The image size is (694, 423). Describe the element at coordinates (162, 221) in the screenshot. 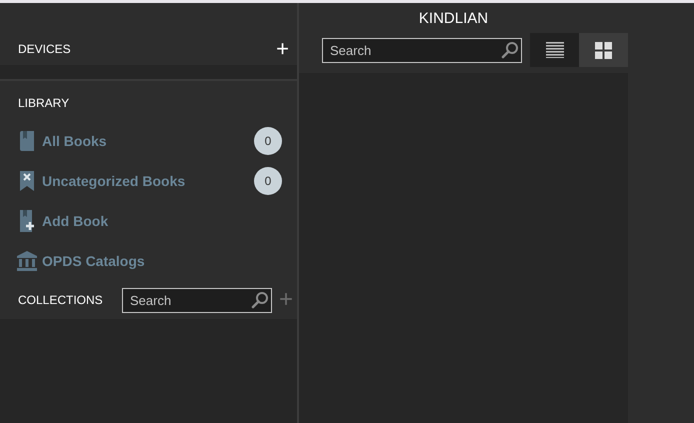

I see `library-item: Add Book` at that location.